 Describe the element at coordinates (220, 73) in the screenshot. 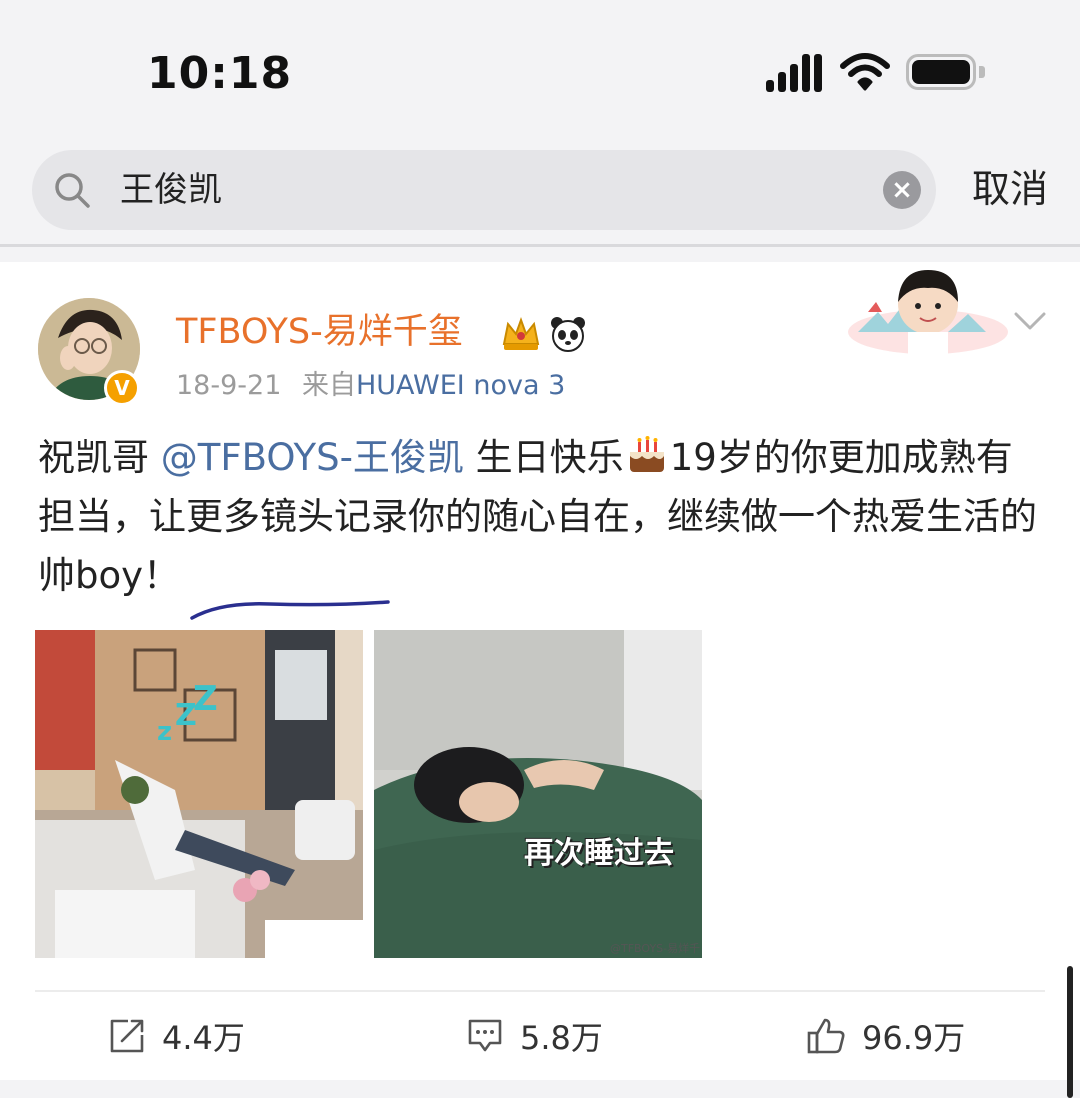

I see `status-time: 10:18` at that location.